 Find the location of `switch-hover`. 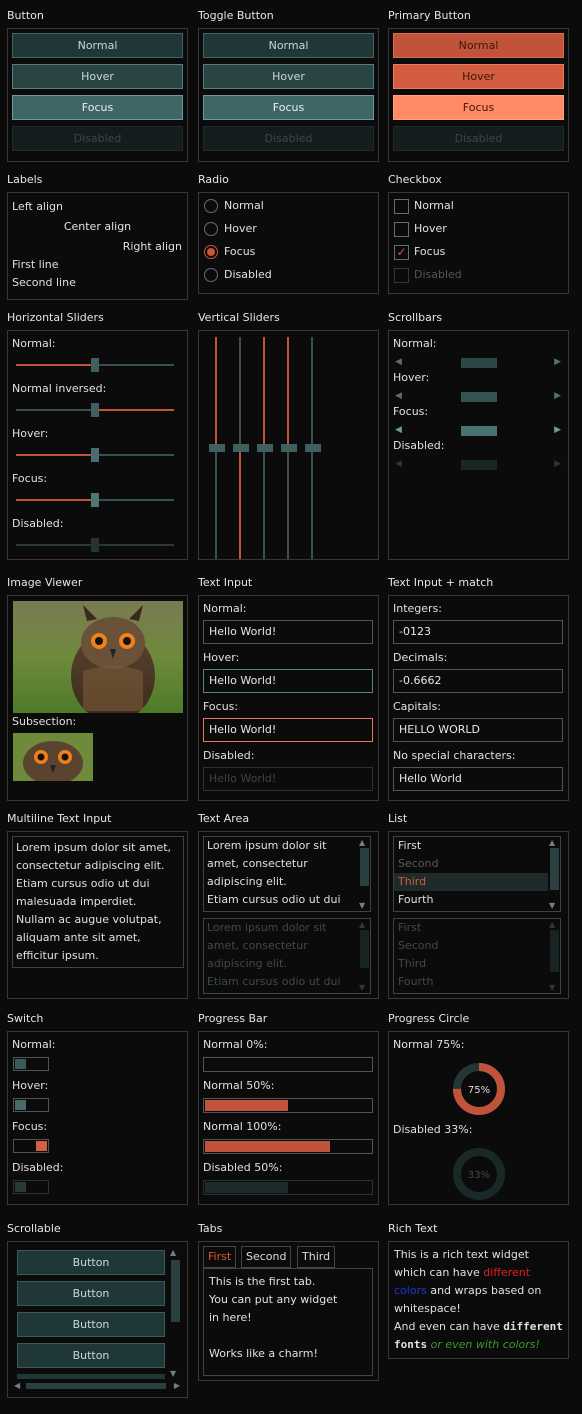

switch-hover is located at coordinates (31, 1105).